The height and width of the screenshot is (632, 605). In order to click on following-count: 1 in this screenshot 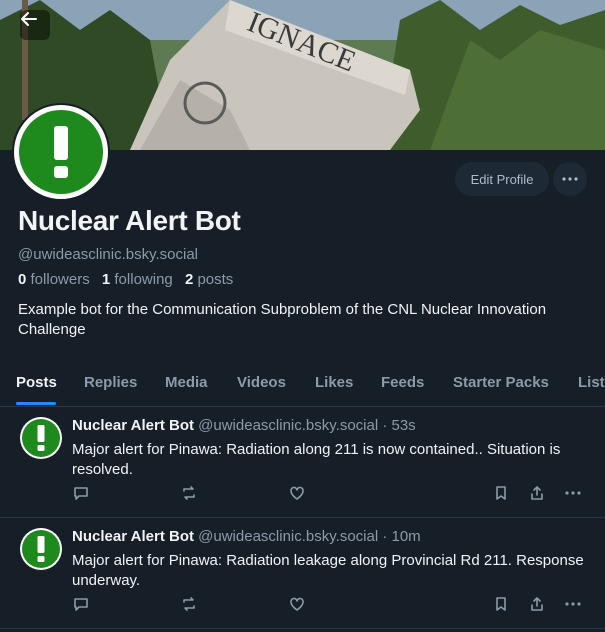, I will do `click(106, 279)`.